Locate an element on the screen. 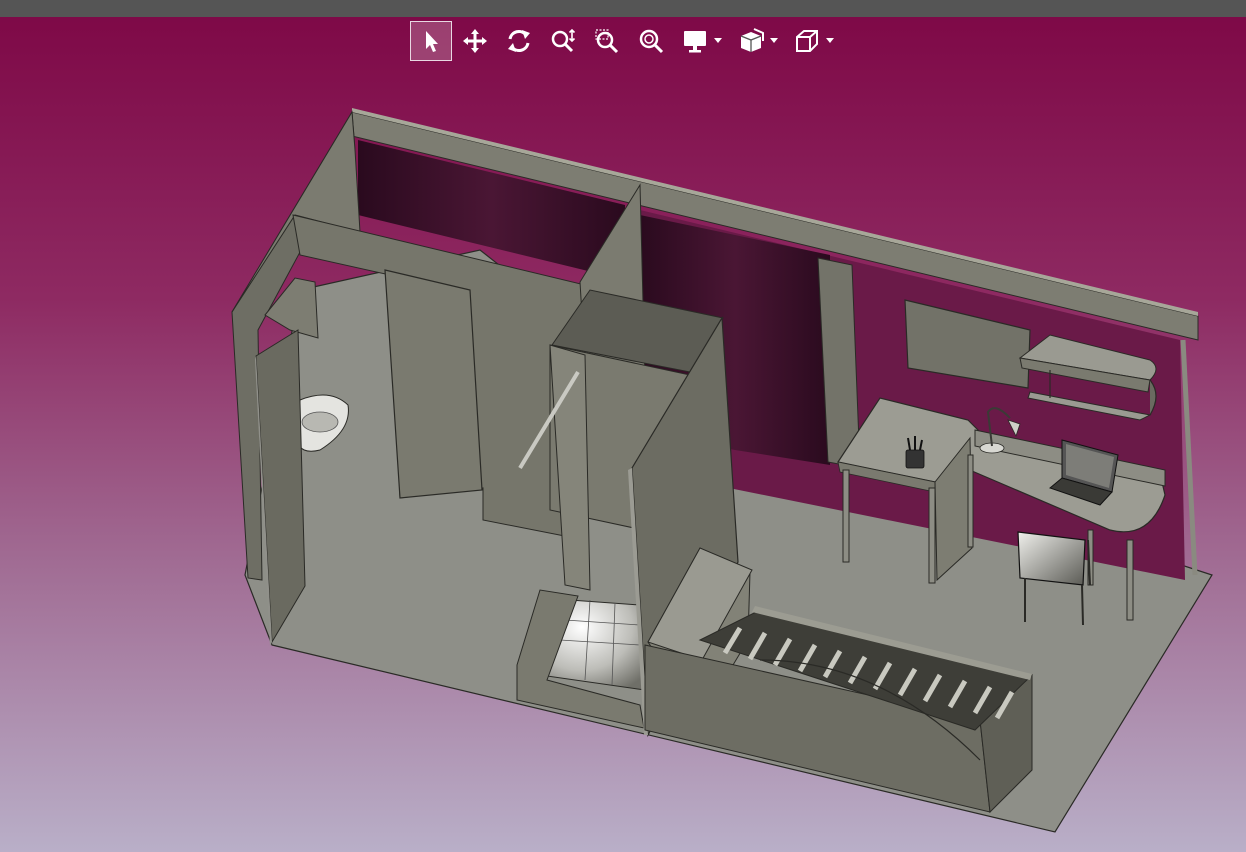 This screenshot has height=852, width=1246. clipping-plane-icon is located at coordinates (752, 40).